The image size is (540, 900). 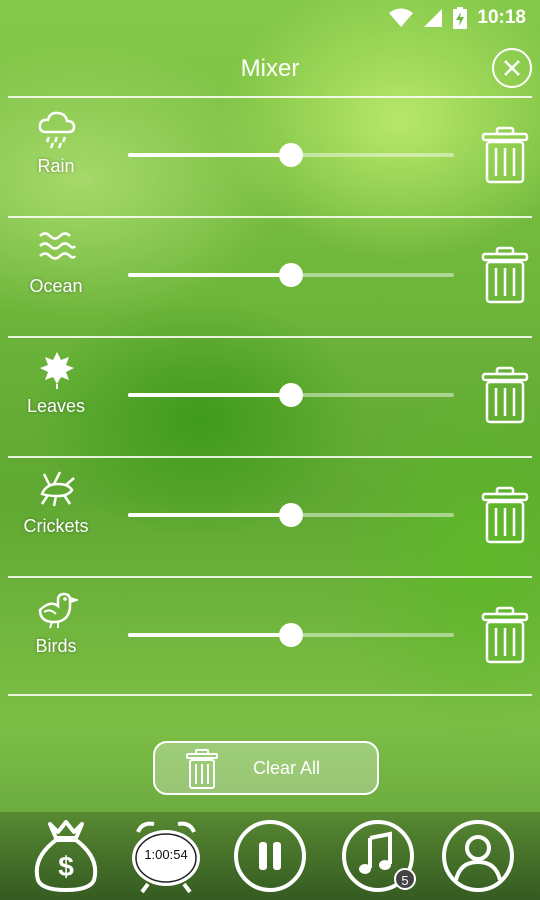 I want to click on sound-row-birds: Birds, so click(x=270, y=637).